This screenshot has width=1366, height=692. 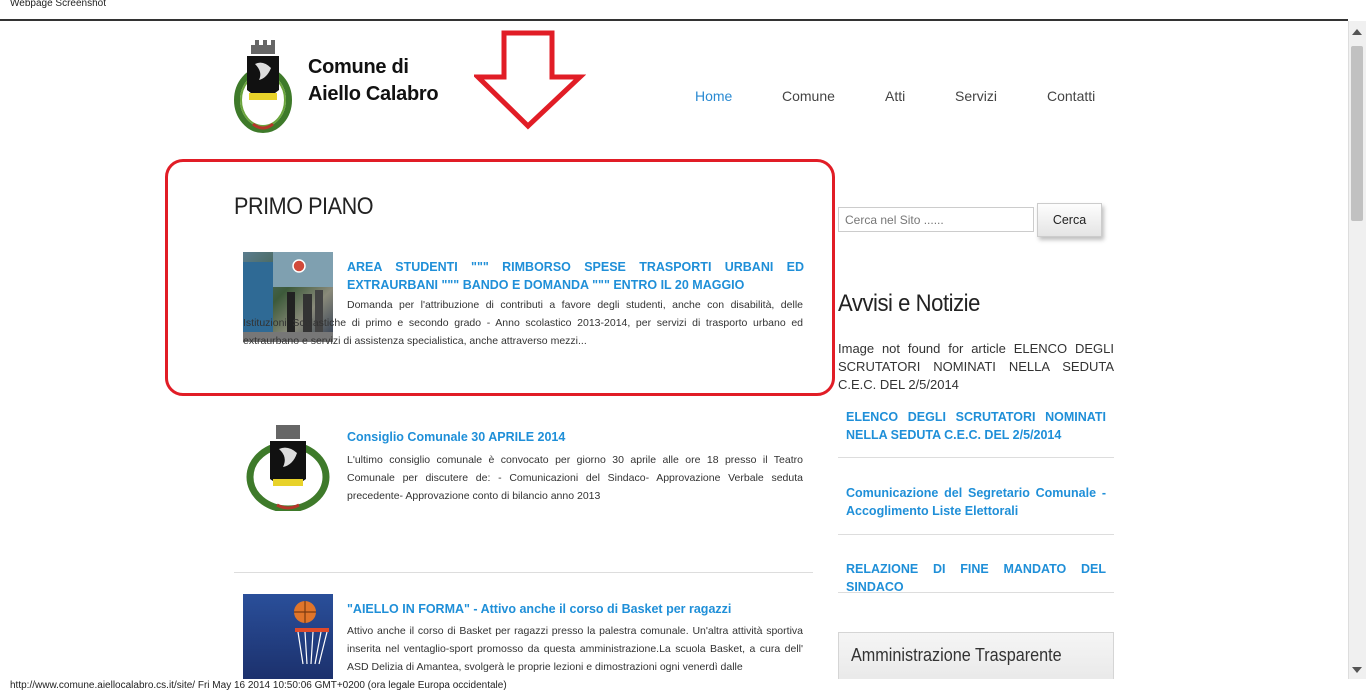 What do you see at coordinates (311, 633) in the screenshot?
I see `basketball-photo-icon` at bounding box center [311, 633].